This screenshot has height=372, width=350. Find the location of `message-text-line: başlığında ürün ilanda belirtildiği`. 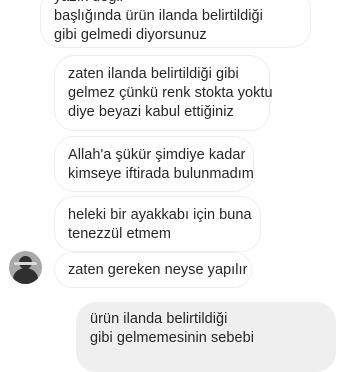

message-text-line: başlığında ürün ilanda belirtildiği is located at coordinates (158, 16).